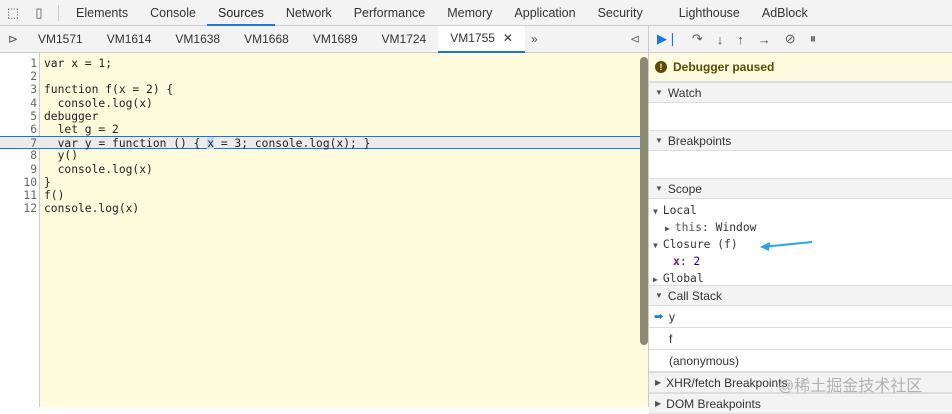 The image size is (952, 414). What do you see at coordinates (699, 140) in the screenshot?
I see `breakpoints-label: Breakpoints` at bounding box center [699, 140].